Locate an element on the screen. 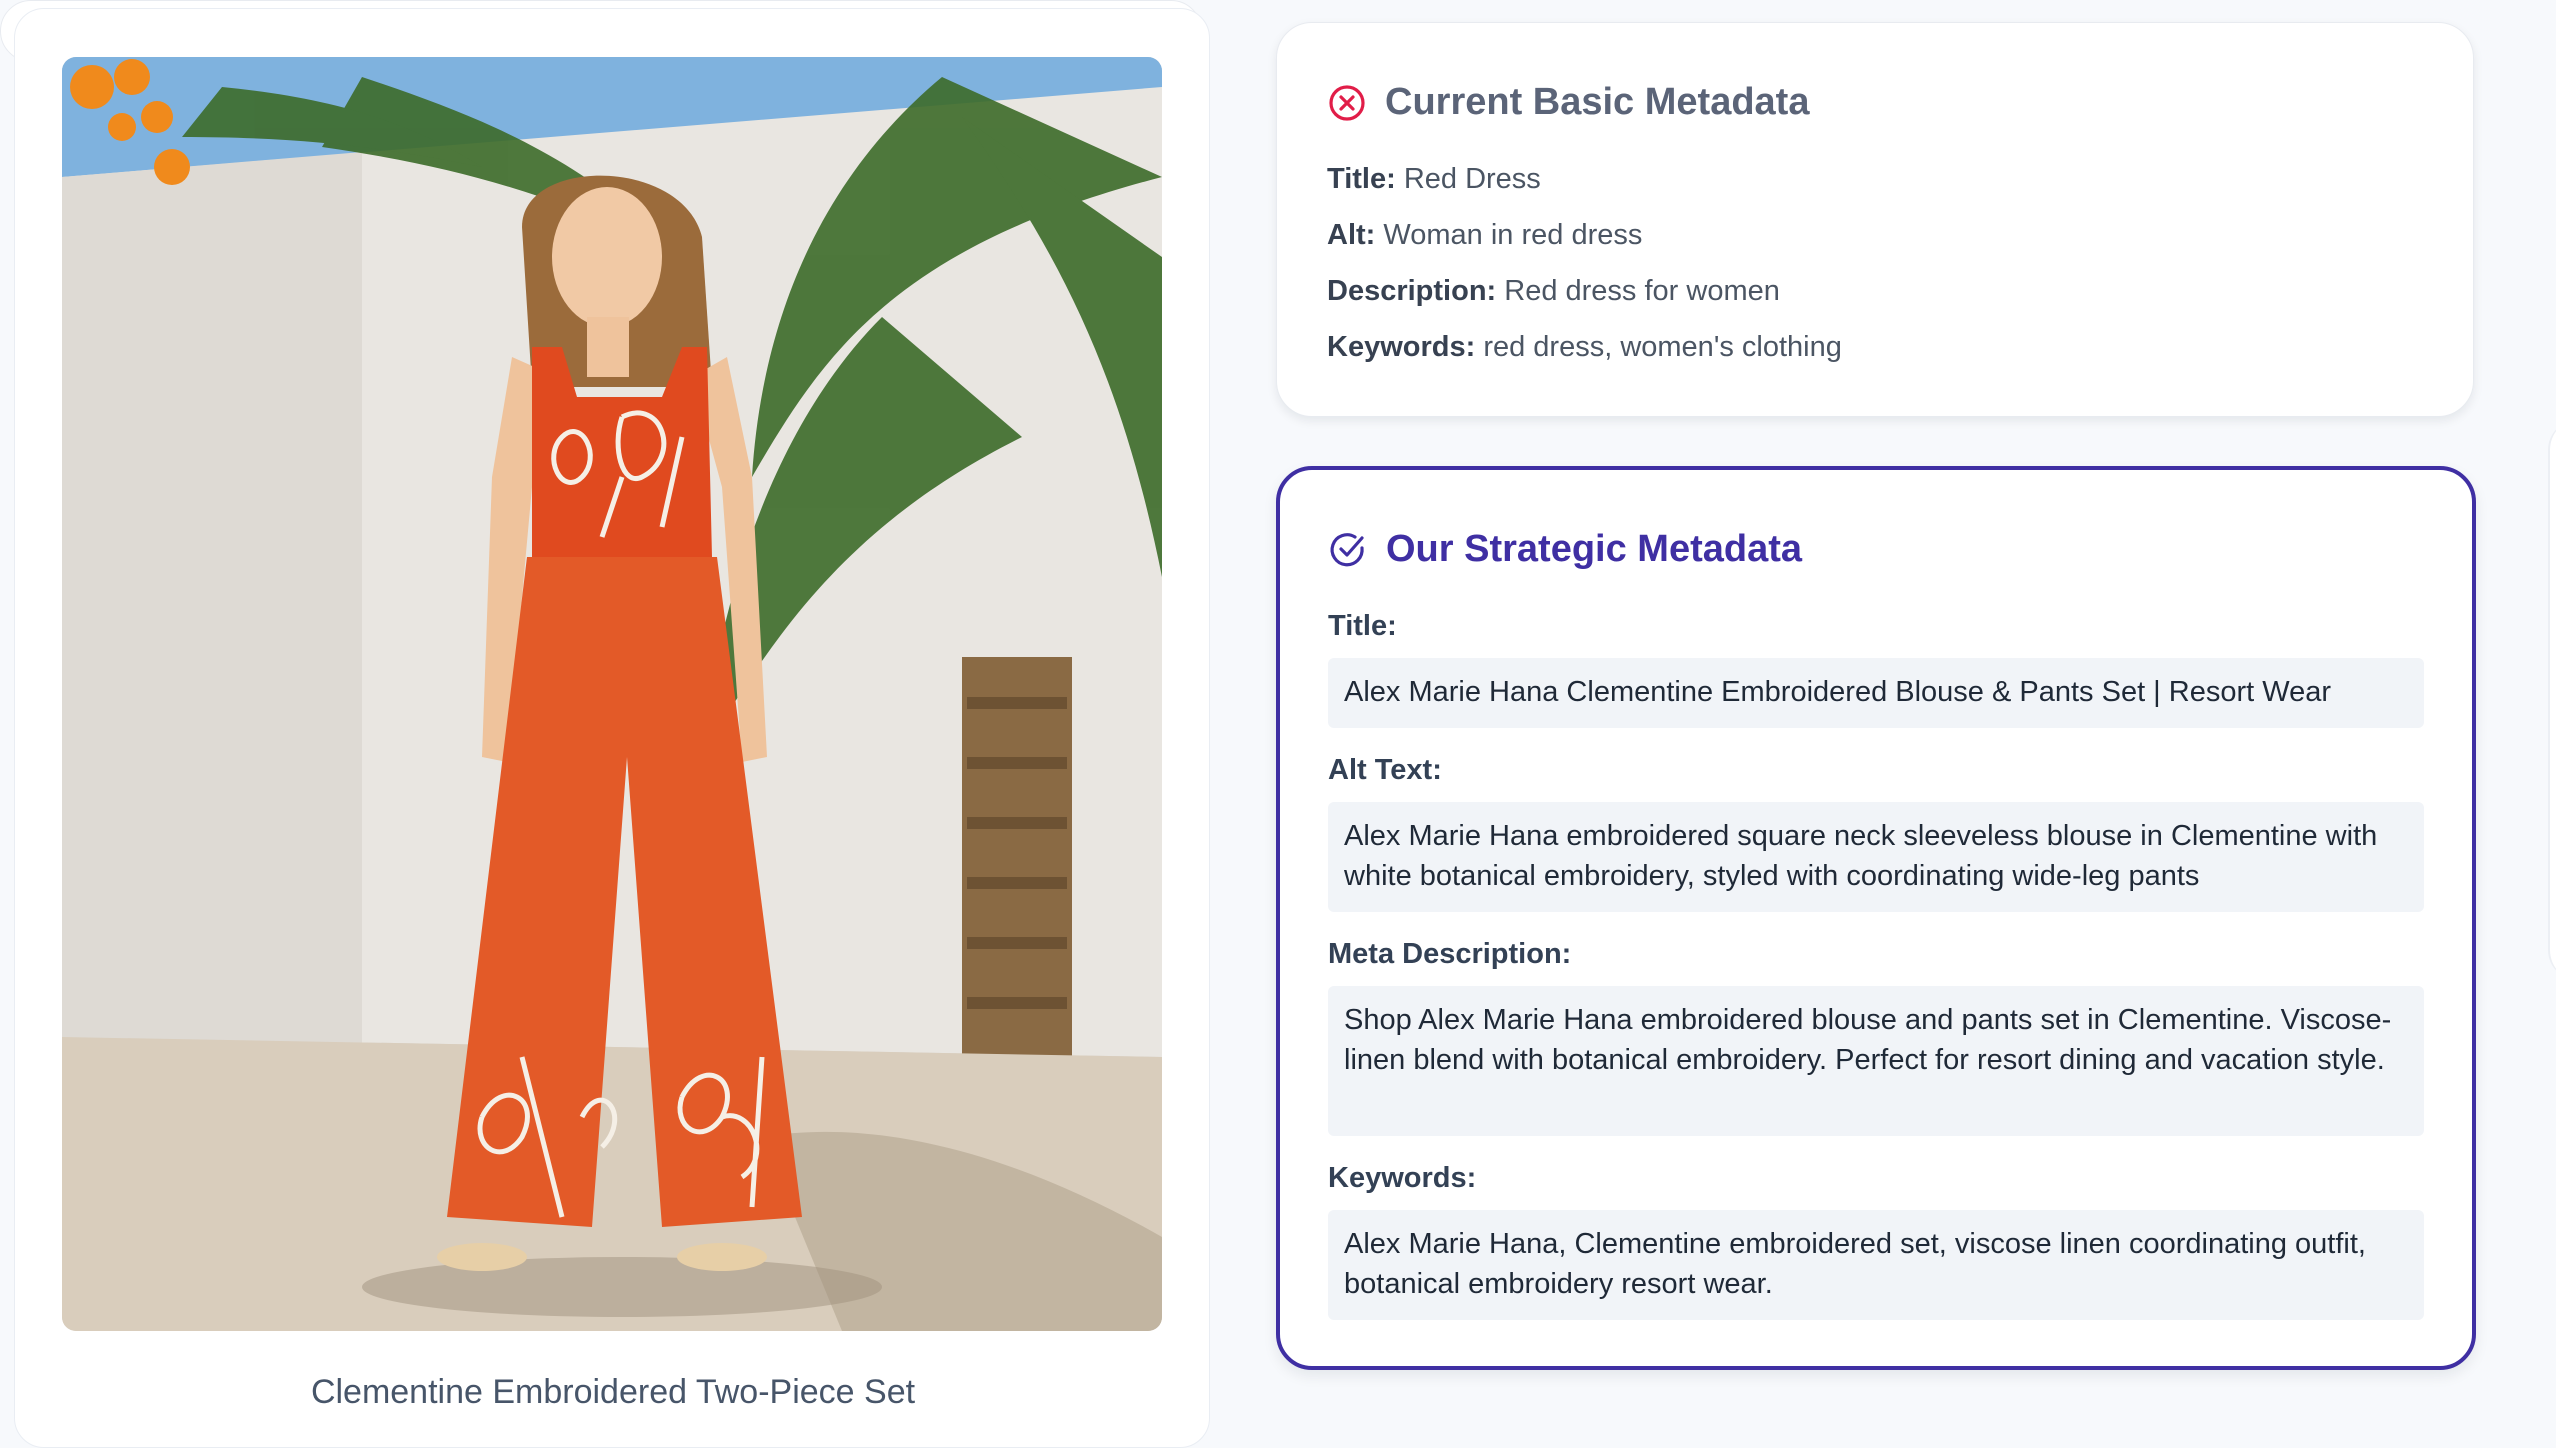 This screenshot has height=1448, width=2556. current-alt-row: Alt: Woman in red dress is located at coordinates (1484, 235).